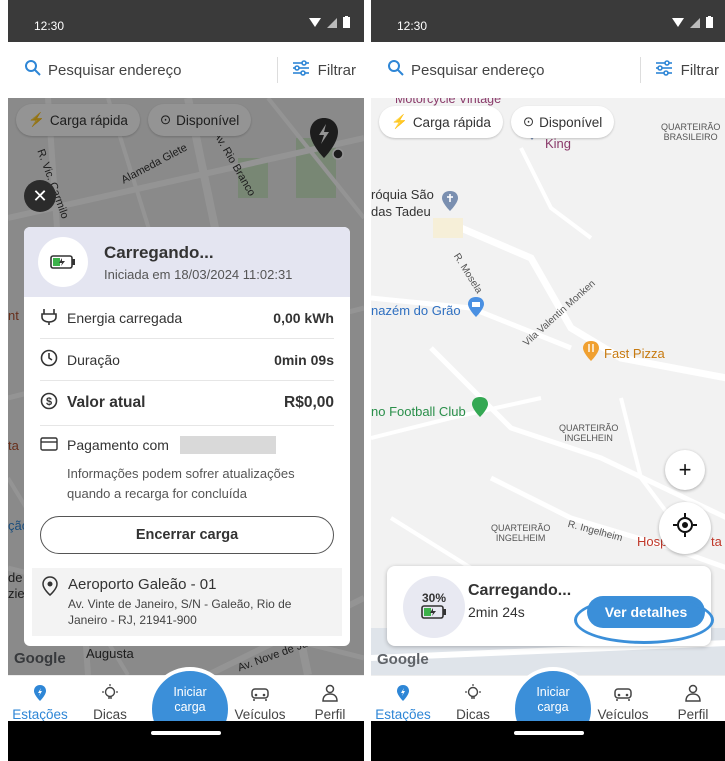 The height and width of the screenshot is (761, 725). What do you see at coordinates (521, 533) in the screenshot?
I see `area-label: QUARTEIRÃO INGELHEIM` at bounding box center [521, 533].